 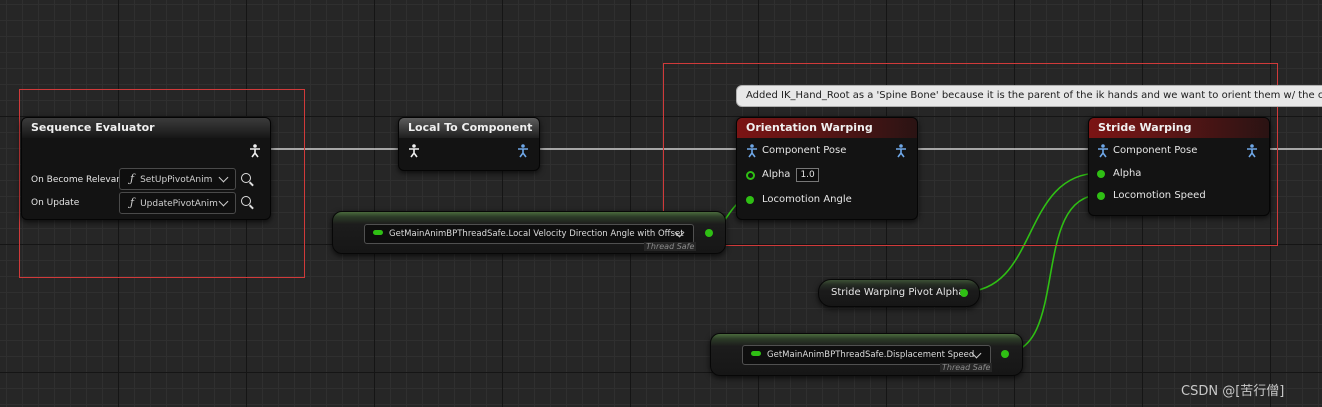 I want to click on locomotion-angle-pin, so click(x=750, y=200).